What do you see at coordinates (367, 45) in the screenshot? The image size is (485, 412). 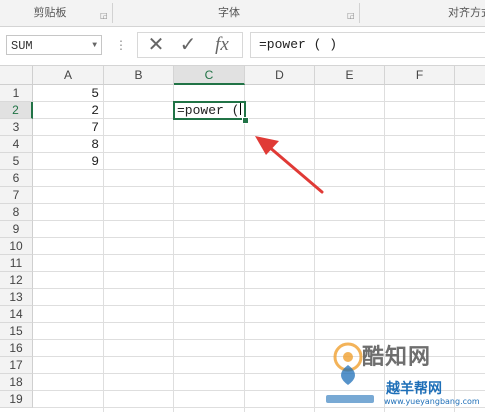 I see `formula-input: =power ( )` at bounding box center [367, 45].